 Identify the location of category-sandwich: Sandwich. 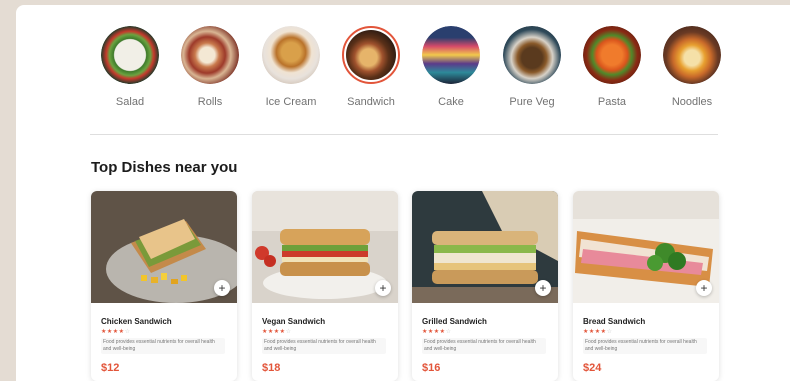
(371, 67).